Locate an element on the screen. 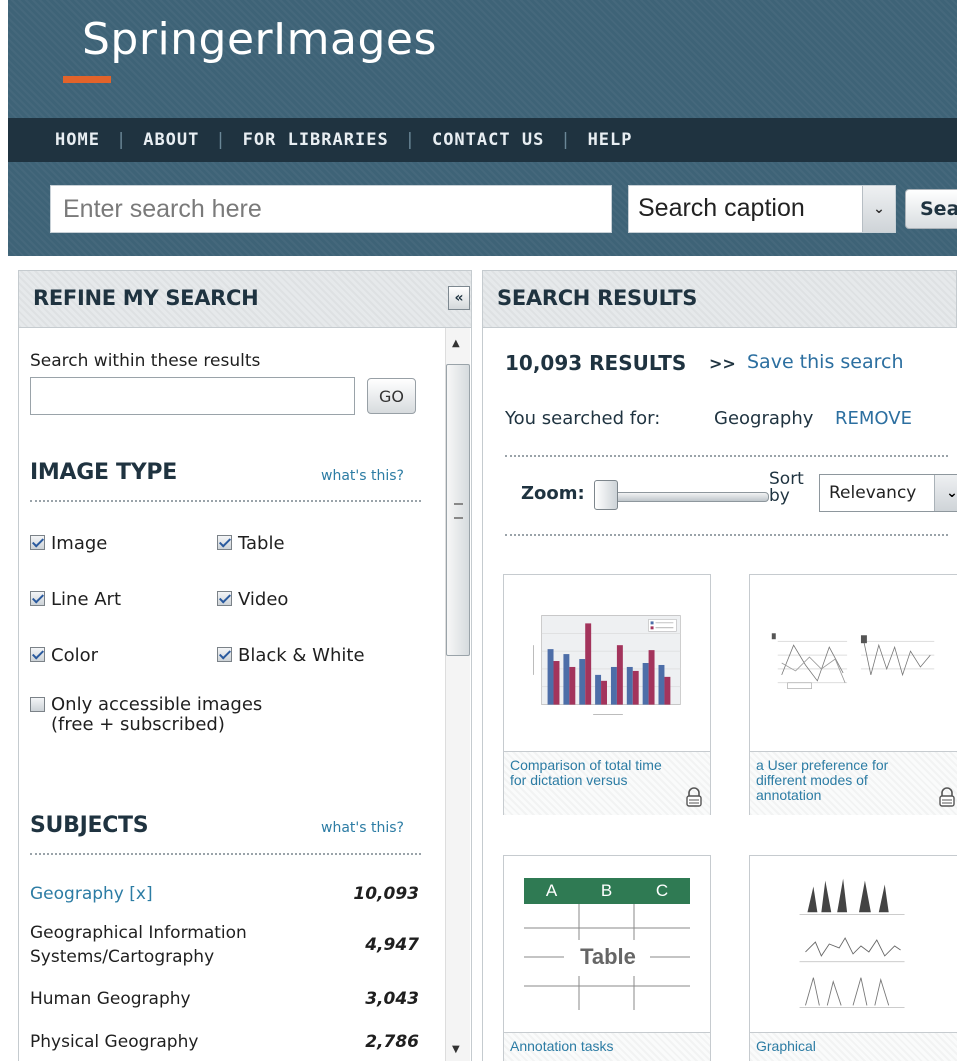  nav-help: HELP is located at coordinates (610, 140).